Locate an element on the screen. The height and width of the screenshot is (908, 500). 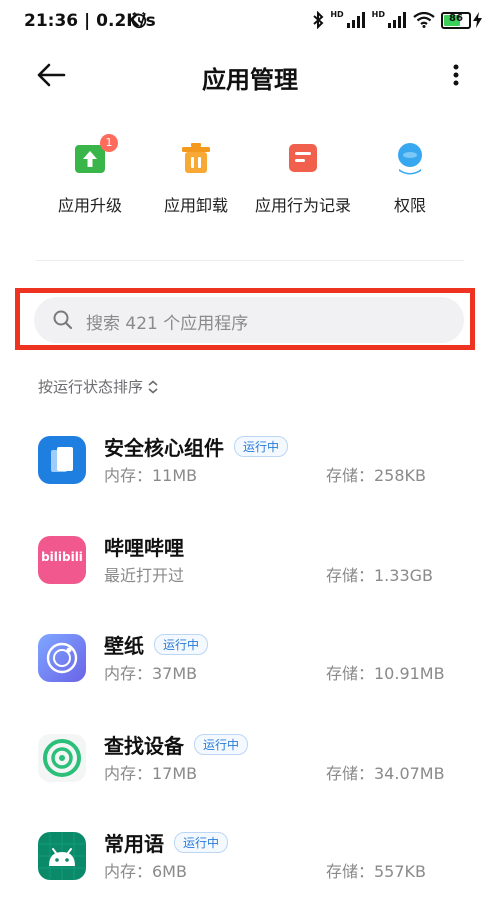
charging-bolt-icon is located at coordinates (477, 20).